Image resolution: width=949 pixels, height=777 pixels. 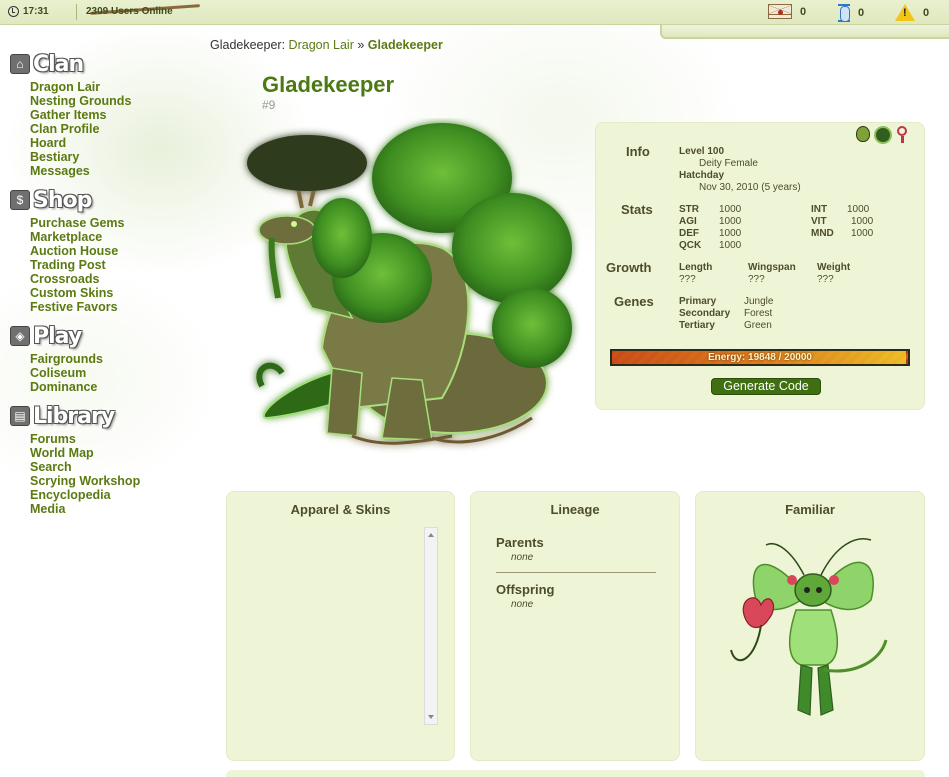 I want to click on hourglass-icon, so click(x=844, y=13).